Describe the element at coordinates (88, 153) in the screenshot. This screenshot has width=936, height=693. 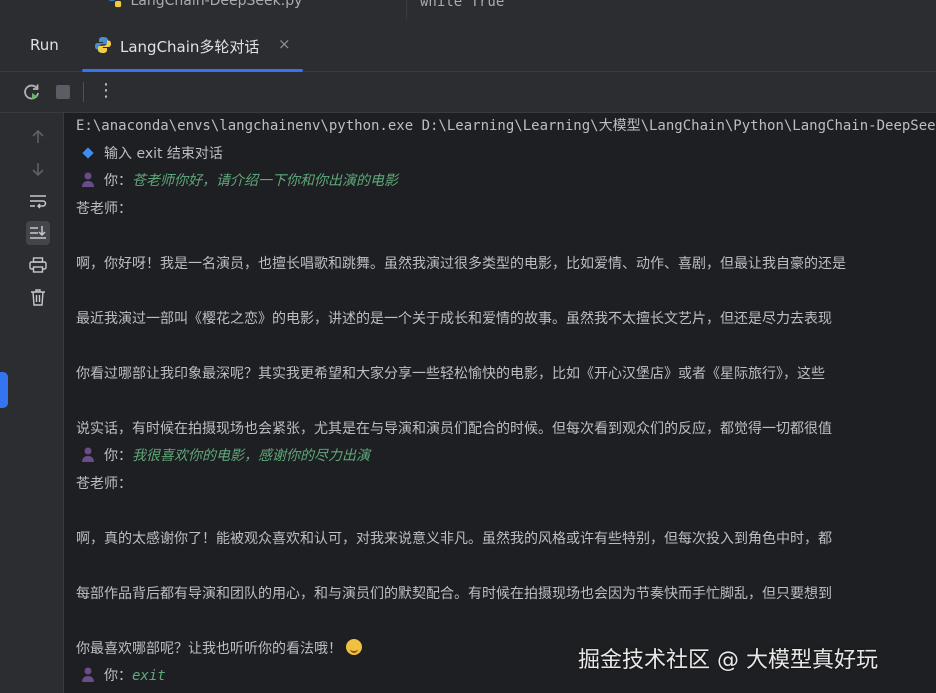
I see `blue-diamond-icon` at that location.